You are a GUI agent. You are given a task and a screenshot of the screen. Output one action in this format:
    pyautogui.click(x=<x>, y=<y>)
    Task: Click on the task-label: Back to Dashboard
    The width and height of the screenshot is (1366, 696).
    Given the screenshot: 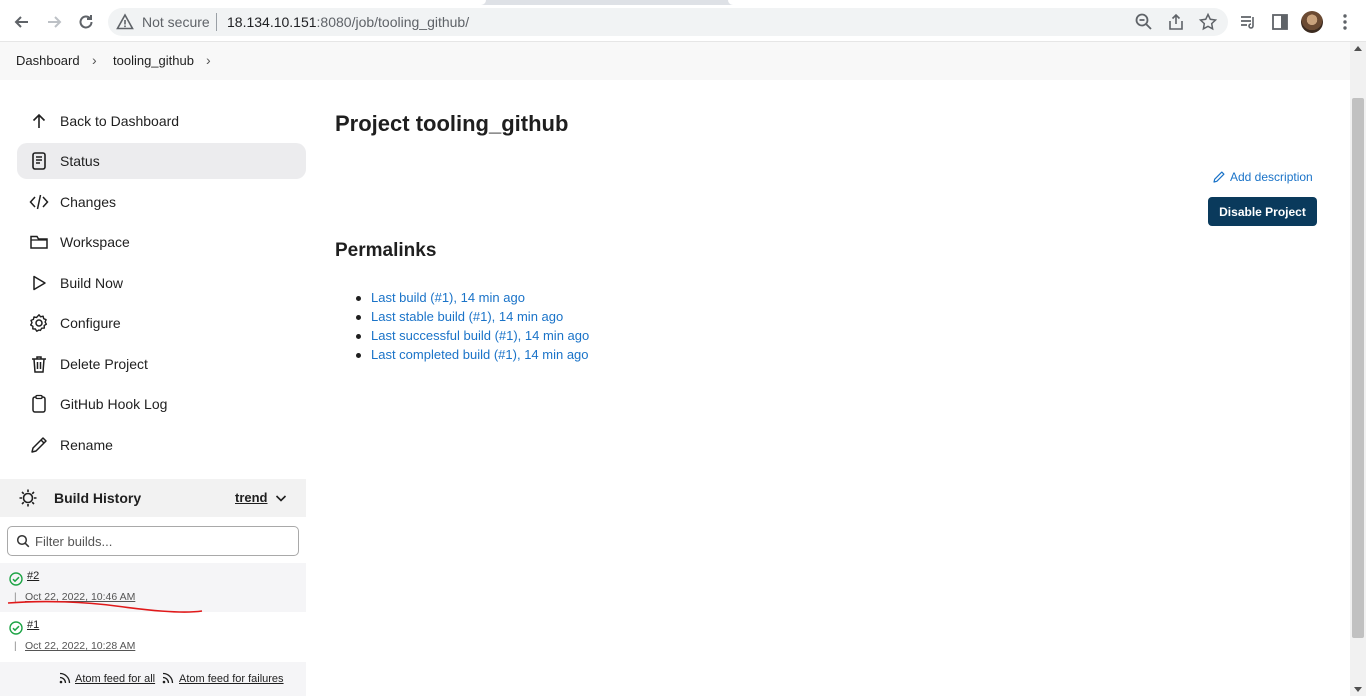 What is the action you would take?
    pyautogui.click(x=120, y=121)
    